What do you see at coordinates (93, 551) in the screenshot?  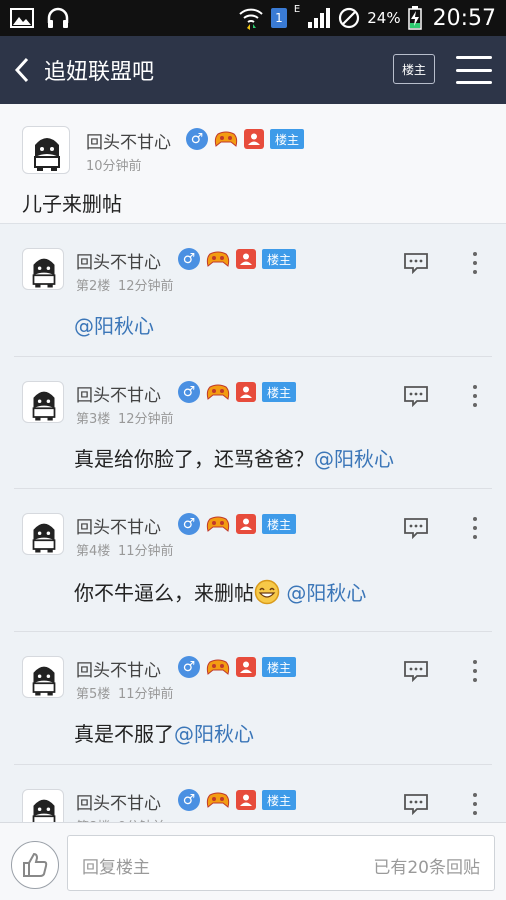 I see `floor-number: 第4楼` at bounding box center [93, 551].